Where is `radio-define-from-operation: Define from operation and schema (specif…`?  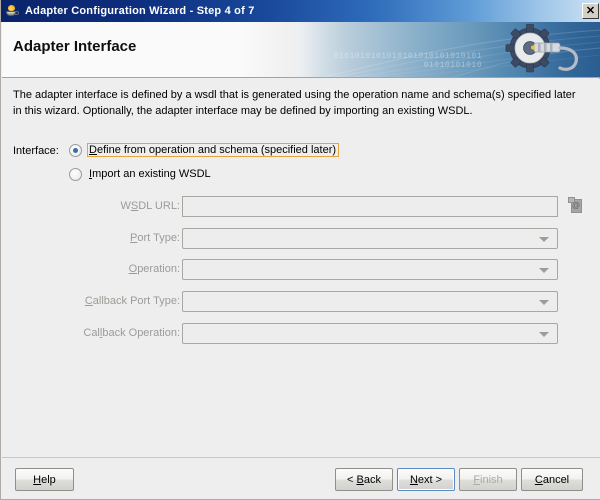
radio-define-from-operation: Define from operation and schema (specif… is located at coordinates (204, 150).